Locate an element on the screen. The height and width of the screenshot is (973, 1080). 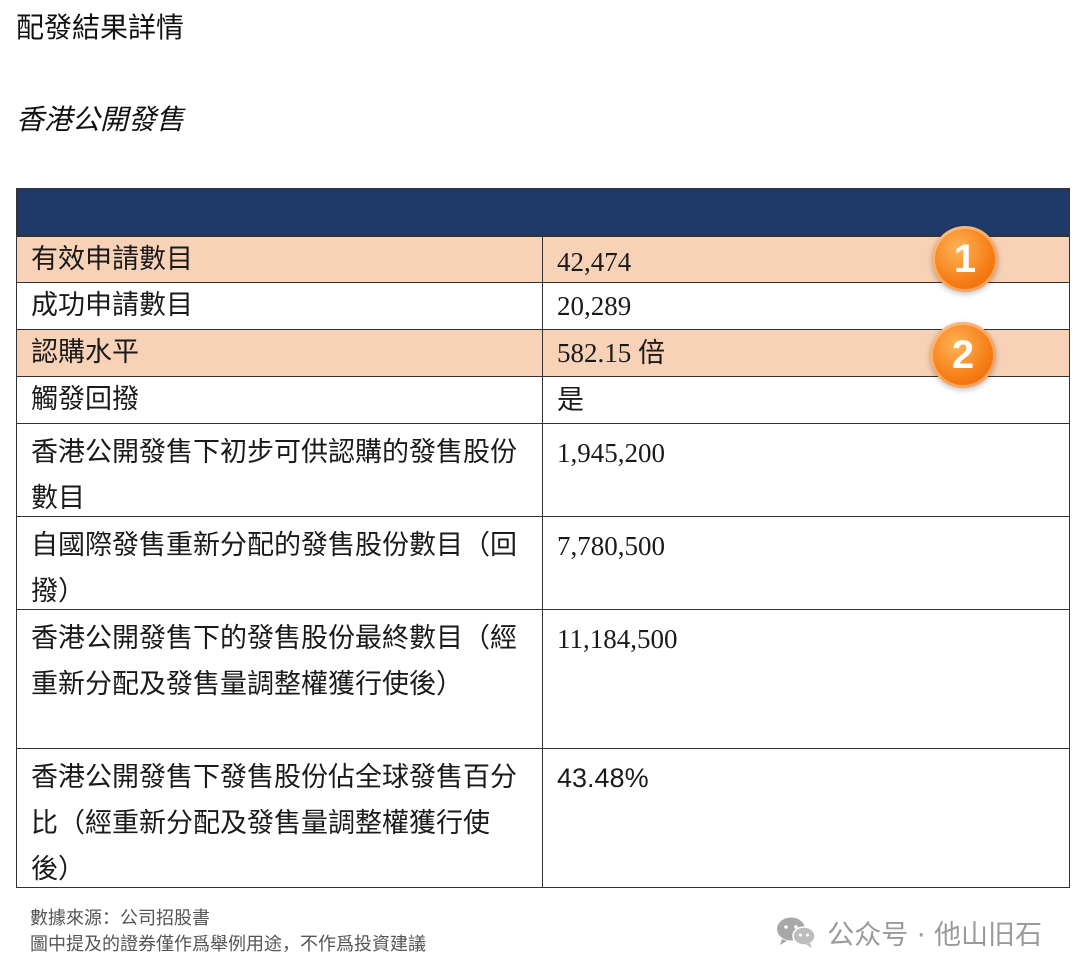
table-row: 香港公開發售下初步可供認購的發售股份數目 1,945,200 is located at coordinates (543, 469).